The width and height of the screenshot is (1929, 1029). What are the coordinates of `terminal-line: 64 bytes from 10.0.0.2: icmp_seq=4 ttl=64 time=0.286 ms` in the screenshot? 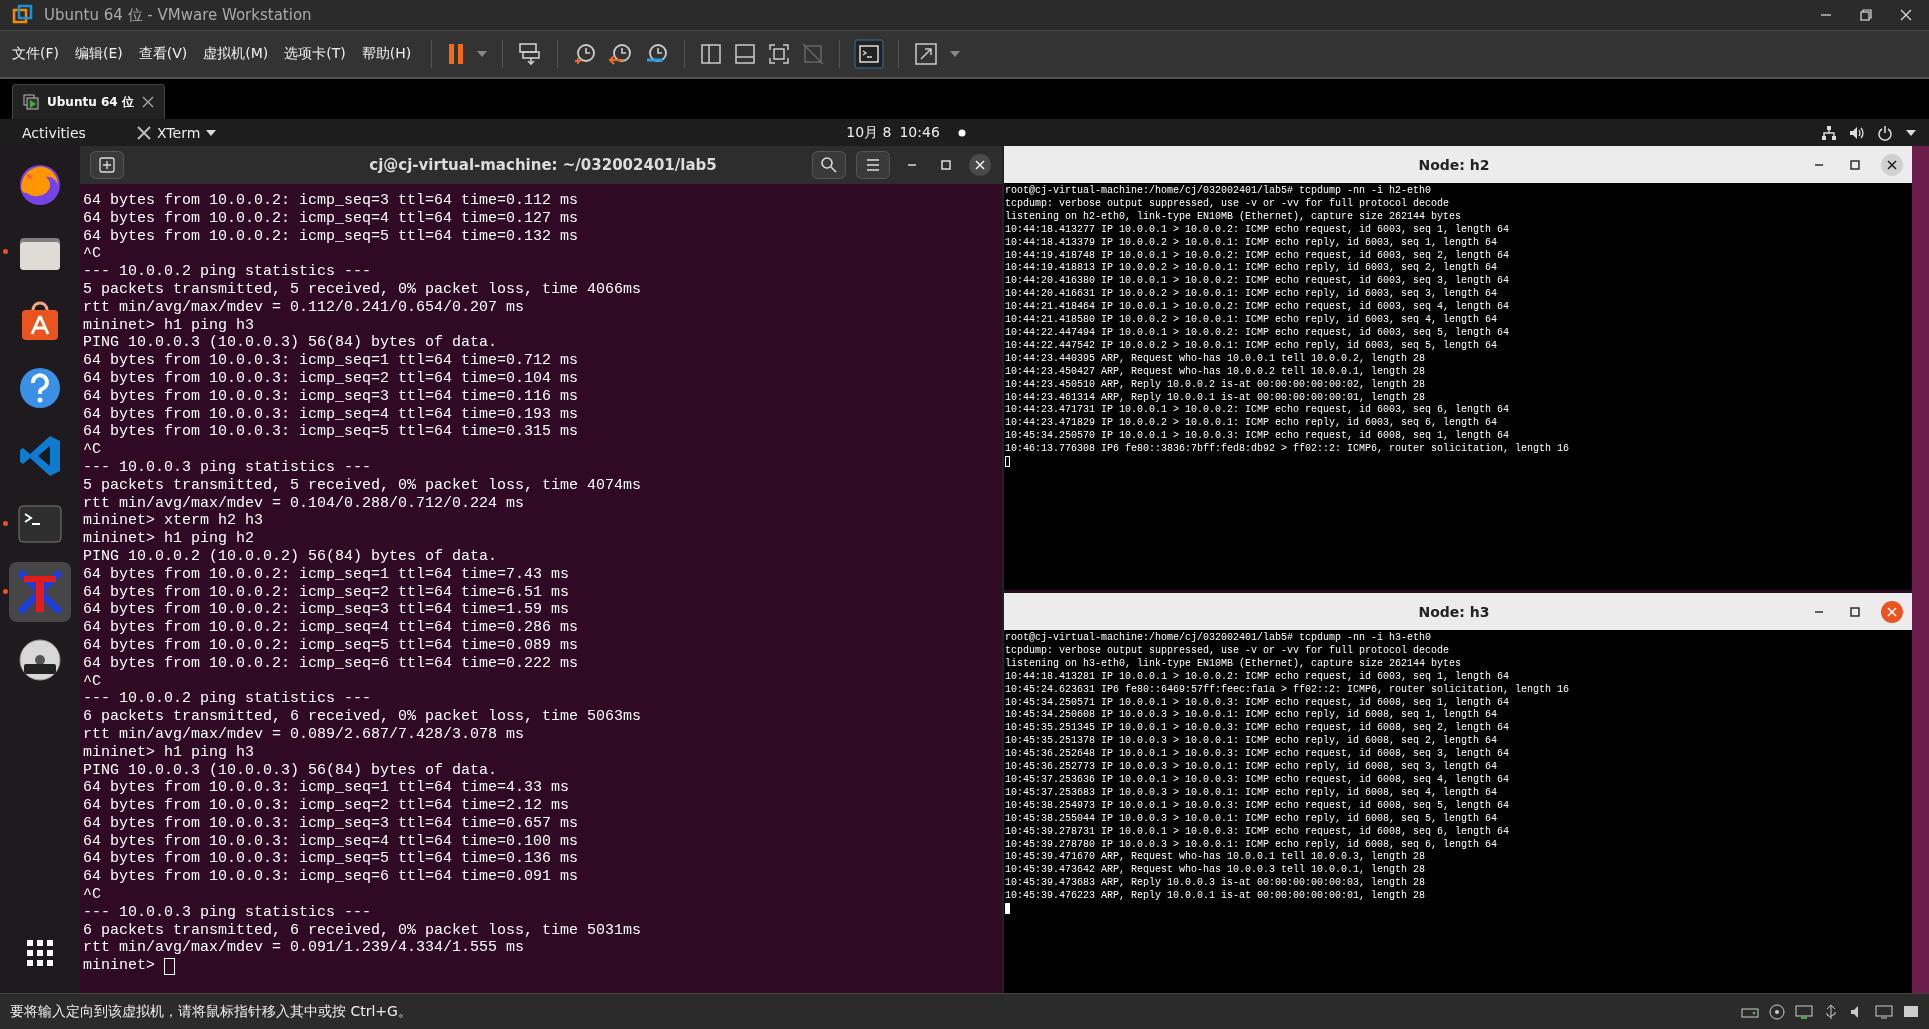 It's located at (331, 628).